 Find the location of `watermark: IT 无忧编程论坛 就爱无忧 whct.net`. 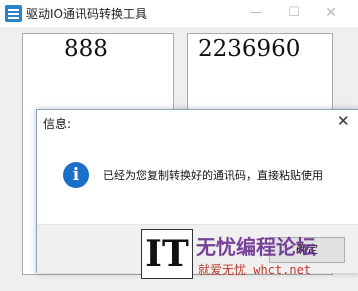

watermark: IT 无忧编程论坛 就爱无忧 whct.net is located at coordinates (249, 260).